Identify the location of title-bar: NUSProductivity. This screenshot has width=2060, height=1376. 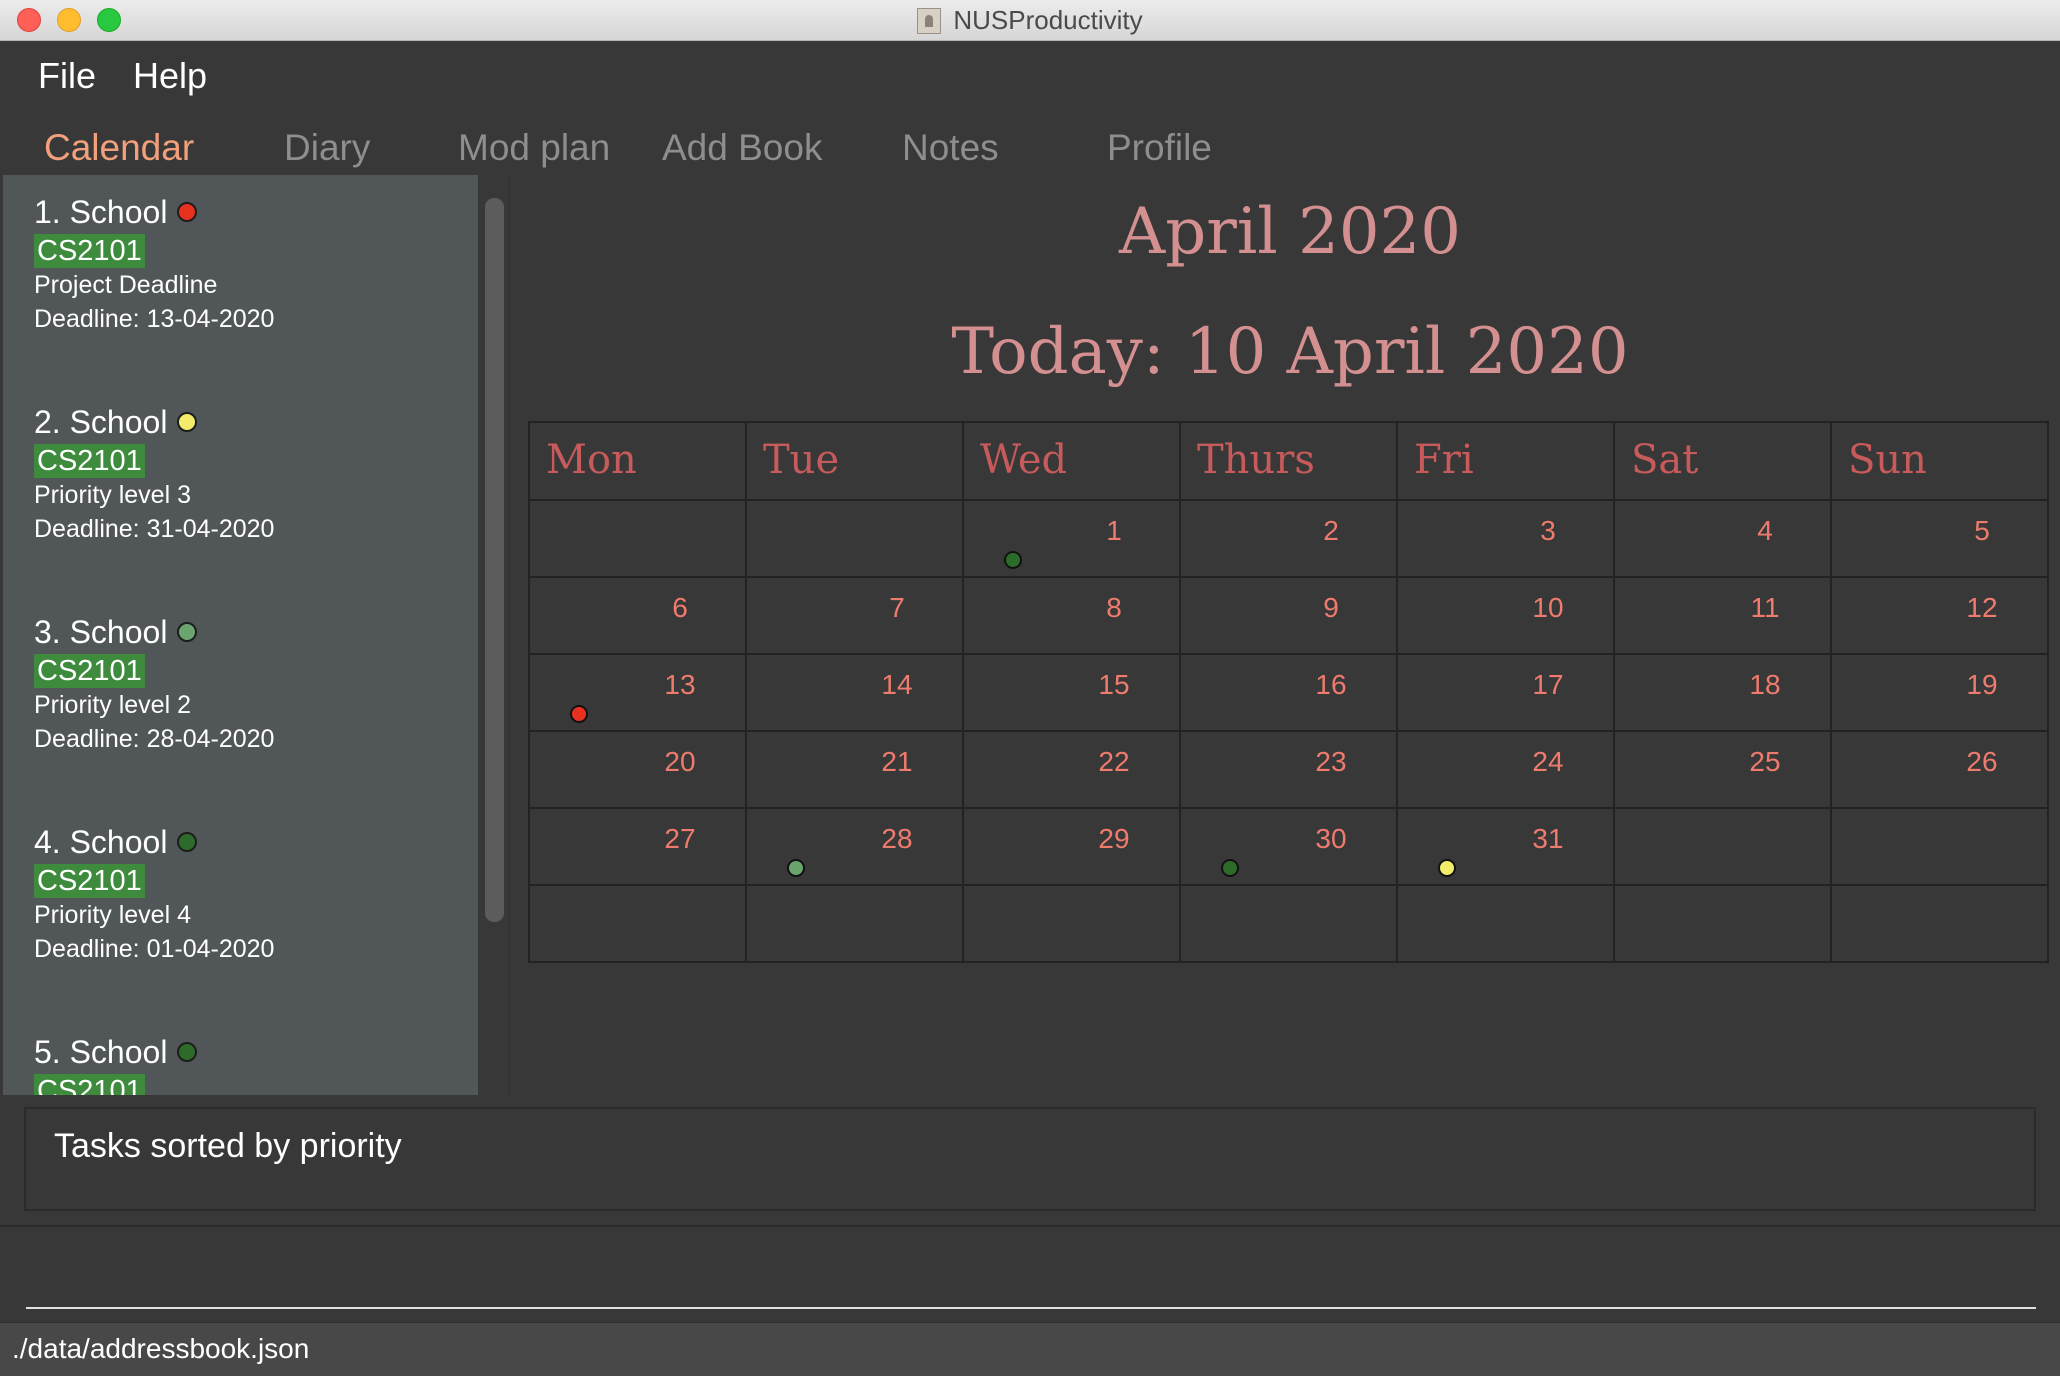
(1030, 20).